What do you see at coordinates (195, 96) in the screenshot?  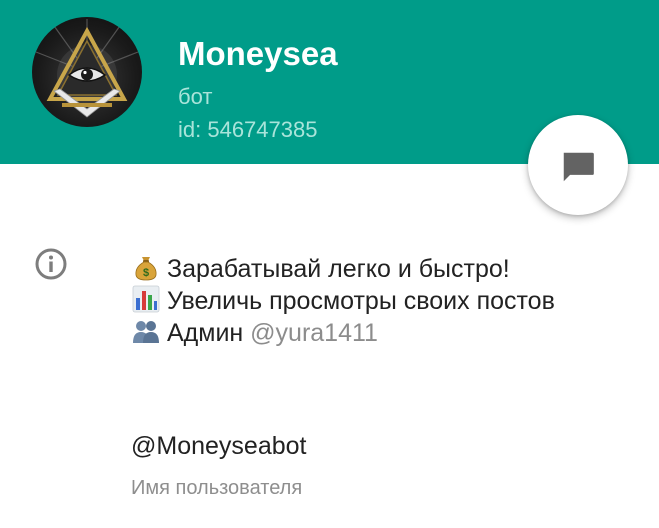 I see `profile-type: бот` at bounding box center [195, 96].